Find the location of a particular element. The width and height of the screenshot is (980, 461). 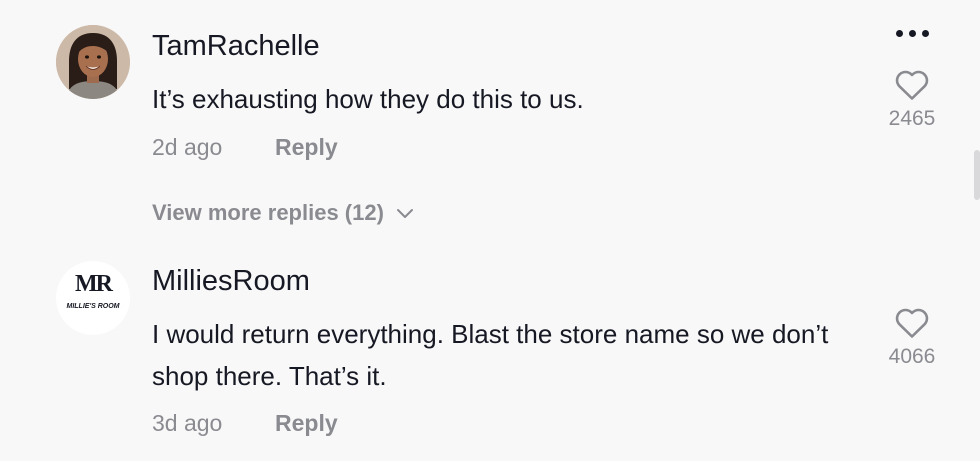

brand-logo-subtext: MILLIE'S ROOM is located at coordinates (93, 306).